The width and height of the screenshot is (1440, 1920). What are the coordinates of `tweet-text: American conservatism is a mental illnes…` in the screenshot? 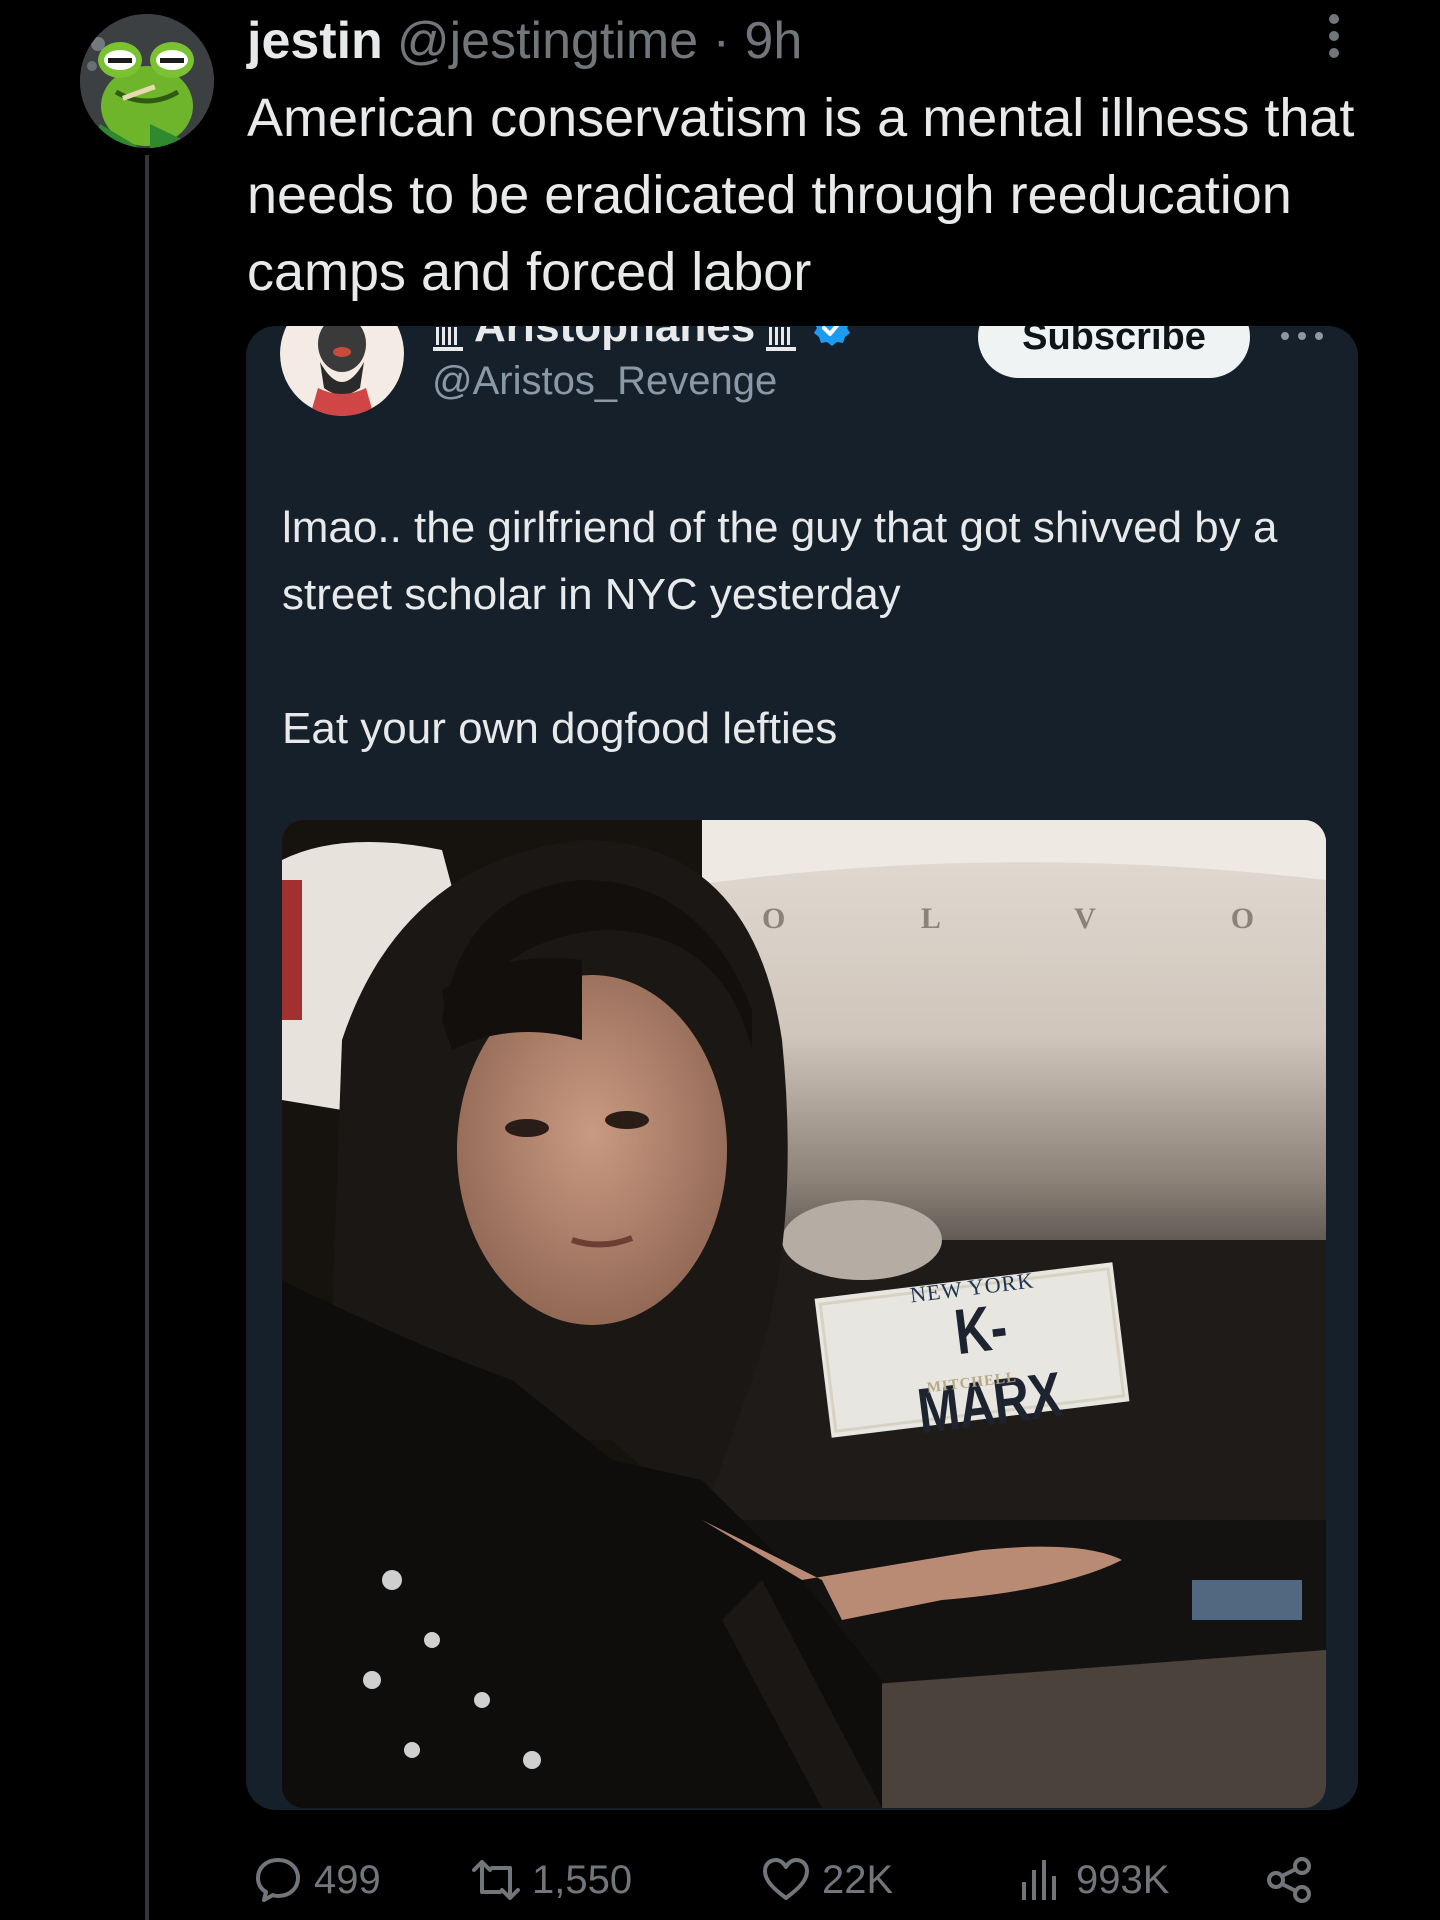 It's located at (801, 195).